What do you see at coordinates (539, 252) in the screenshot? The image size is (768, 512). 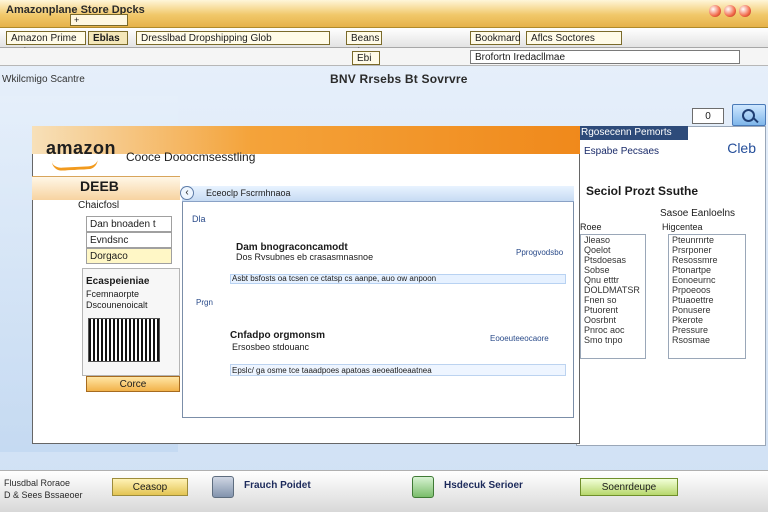 I see `popup-row-note: Pprogvodsbo` at bounding box center [539, 252].